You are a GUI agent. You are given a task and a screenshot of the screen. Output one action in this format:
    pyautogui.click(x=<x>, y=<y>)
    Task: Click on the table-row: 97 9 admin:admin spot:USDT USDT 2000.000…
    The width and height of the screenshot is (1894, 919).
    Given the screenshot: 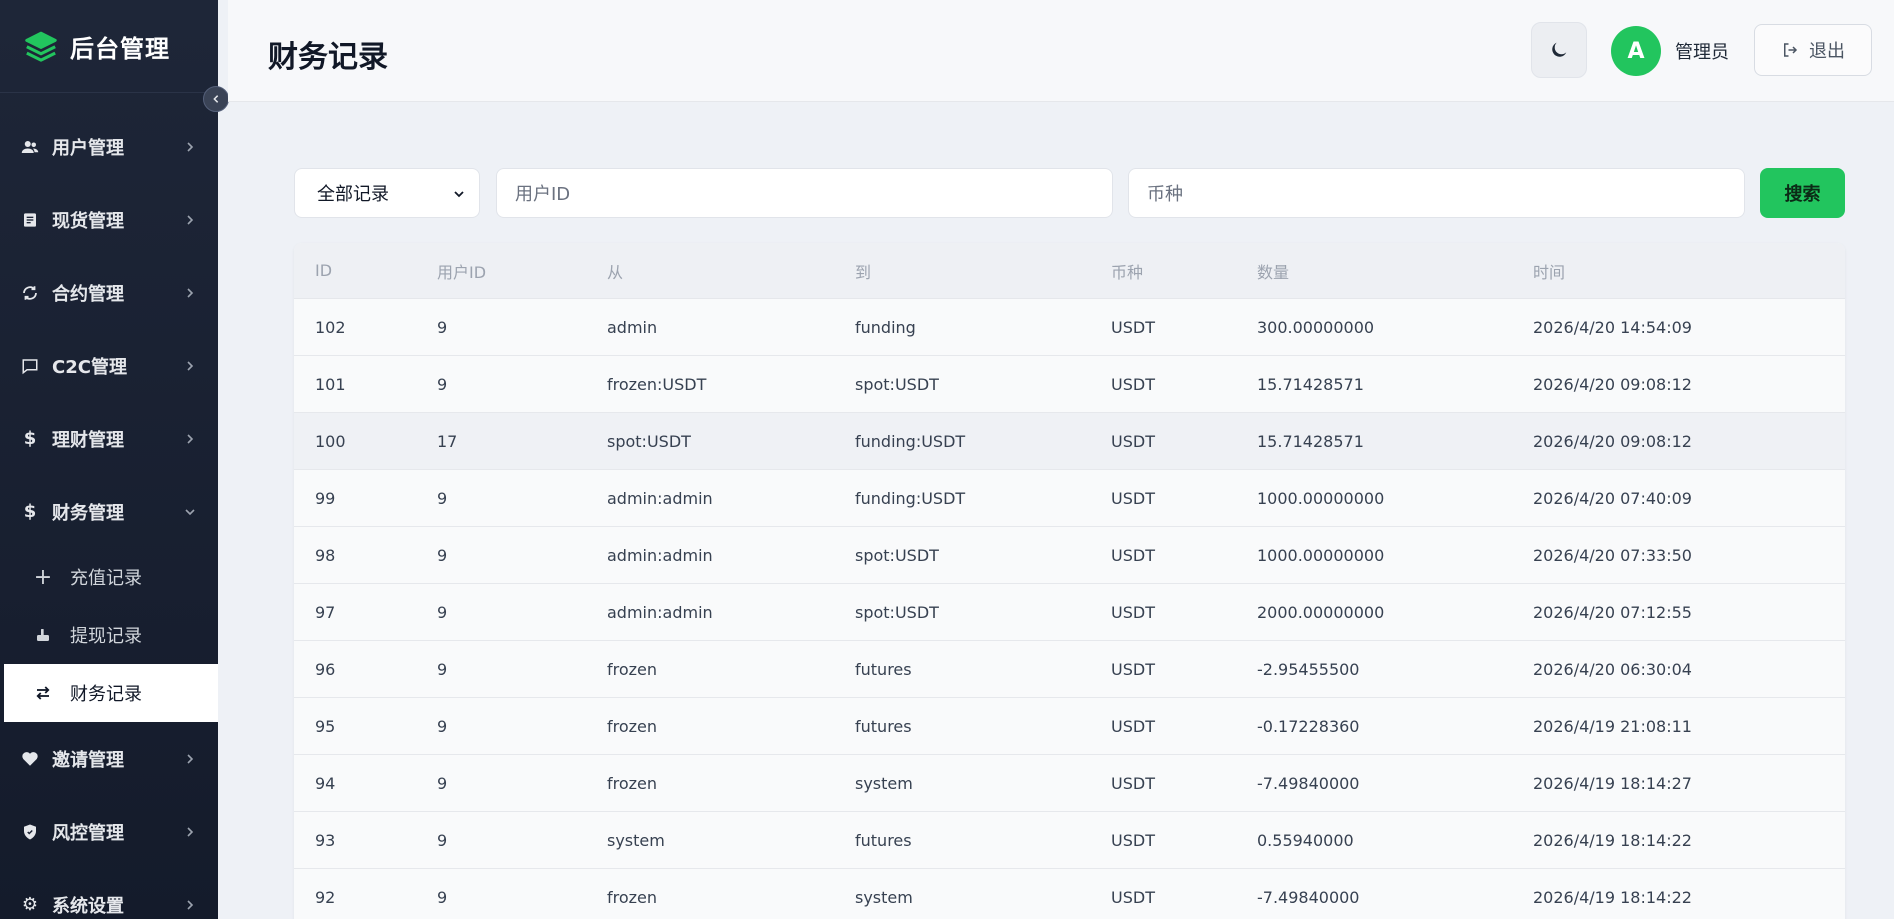 What is the action you would take?
    pyautogui.click(x=1069, y=612)
    